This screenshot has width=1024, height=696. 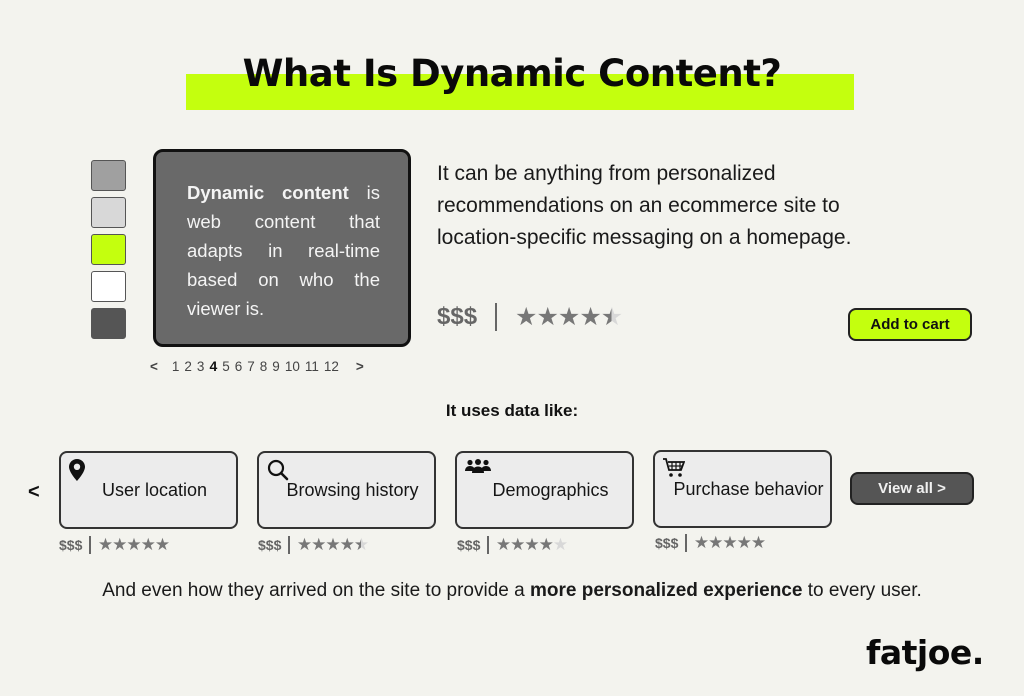 I want to click on pager-page-2: 2, so click(x=188, y=366).